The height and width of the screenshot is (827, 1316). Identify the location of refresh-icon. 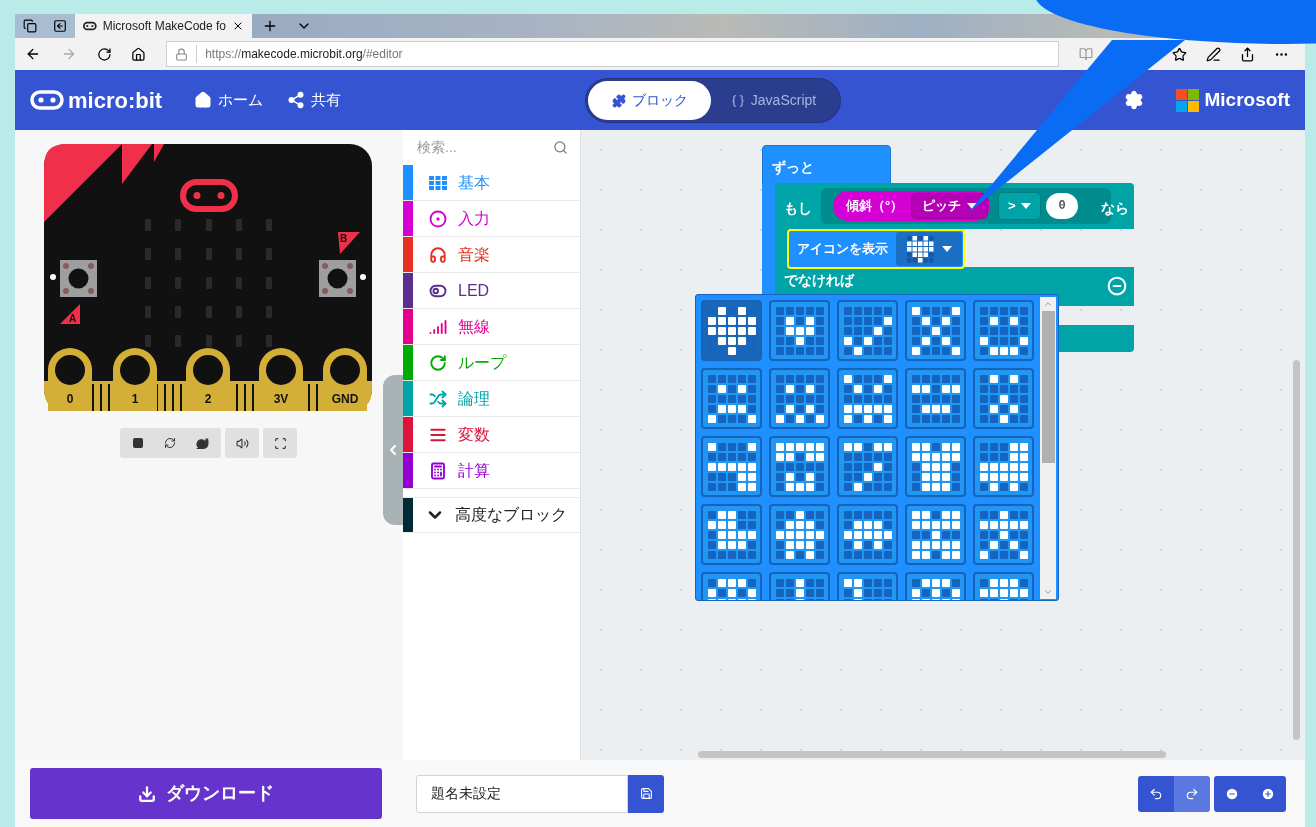
(104, 54).